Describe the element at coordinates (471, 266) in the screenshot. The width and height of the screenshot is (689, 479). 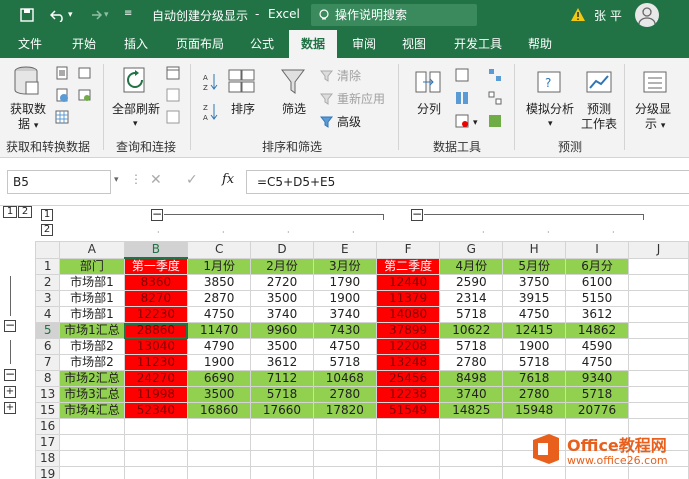
I see `cell: 4月份` at that location.